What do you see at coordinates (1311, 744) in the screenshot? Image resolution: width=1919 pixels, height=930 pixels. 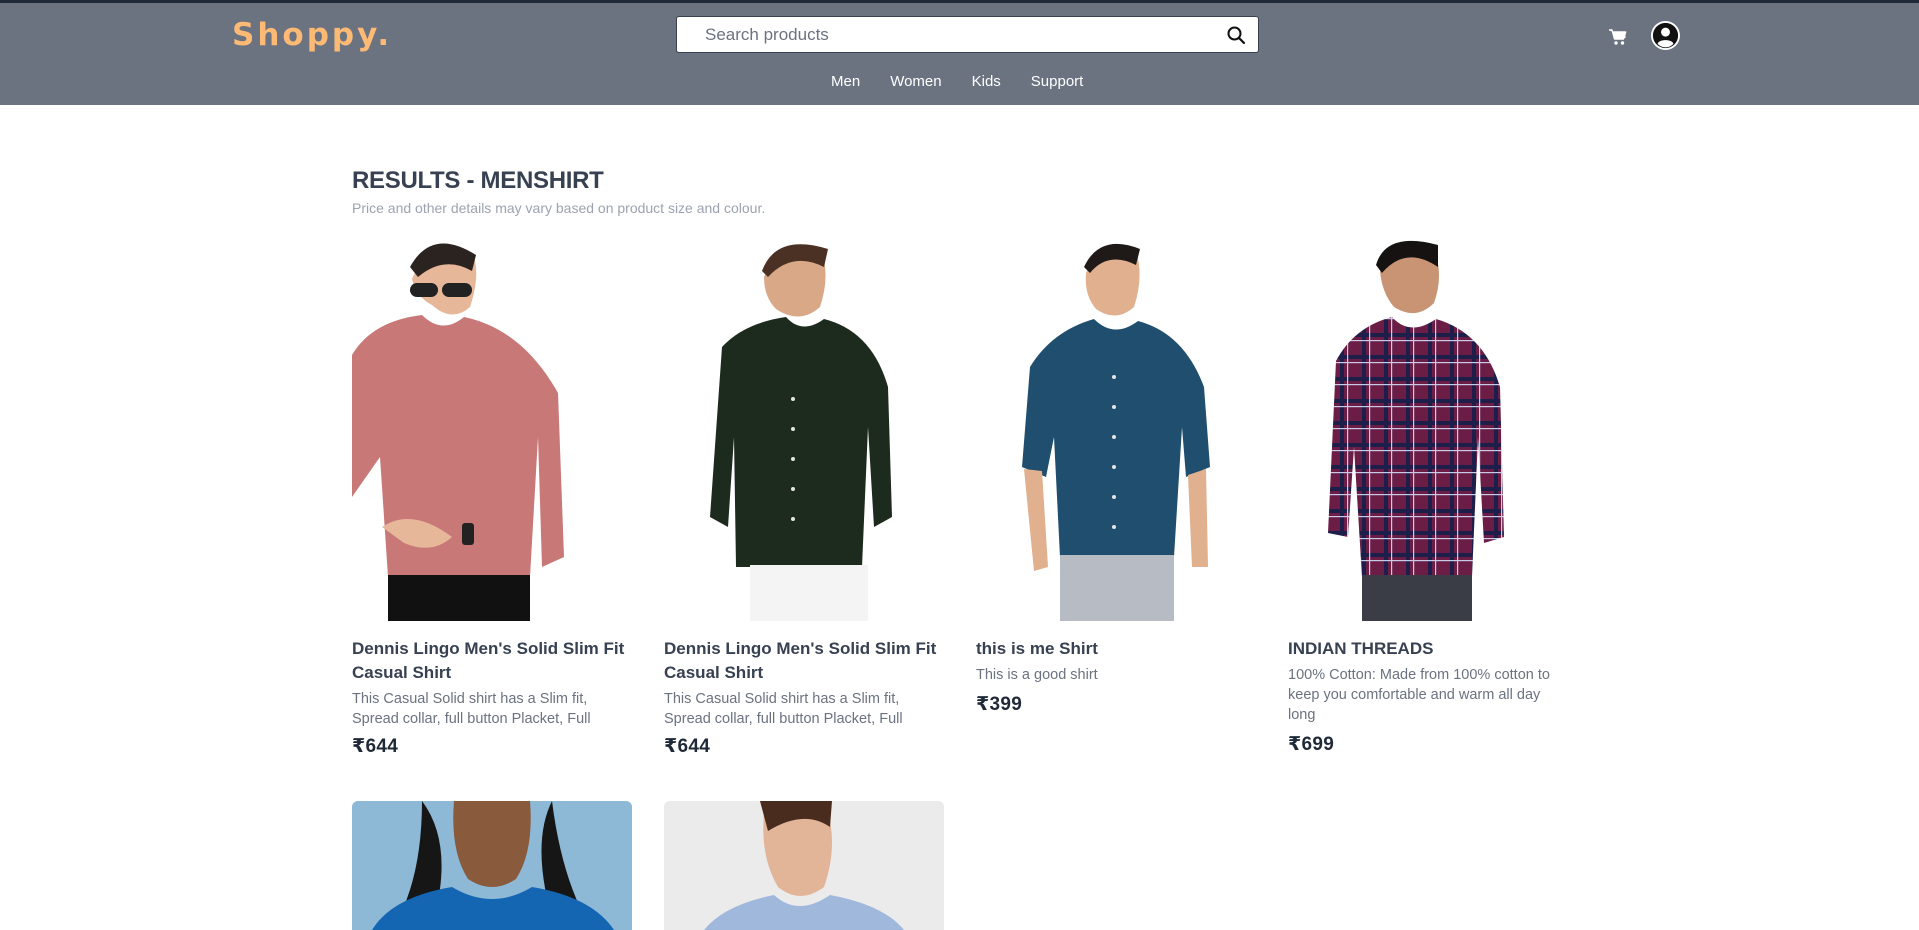 I see `product-price: ₹699` at bounding box center [1311, 744].